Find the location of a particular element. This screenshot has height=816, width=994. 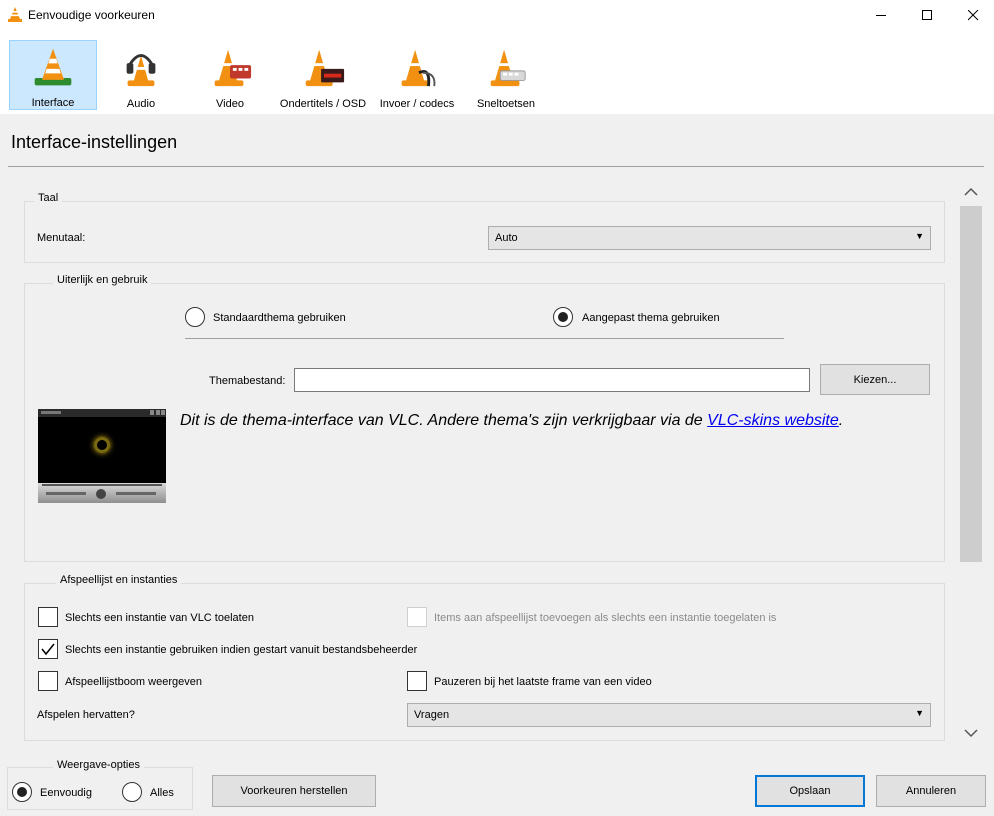

checkbox-one-instance-label: Slechts een instantie van VLC toelaten is located at coordinates (159, 618).